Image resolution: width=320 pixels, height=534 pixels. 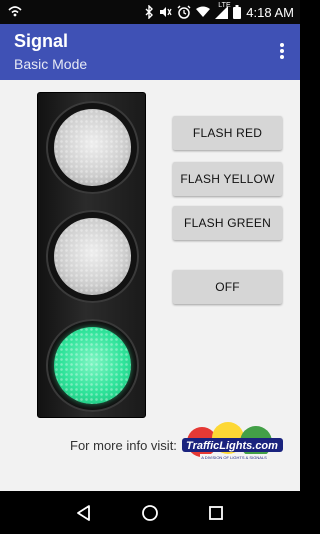 I want to click on signal-lamp-bottom, so click(x=92, y=365).